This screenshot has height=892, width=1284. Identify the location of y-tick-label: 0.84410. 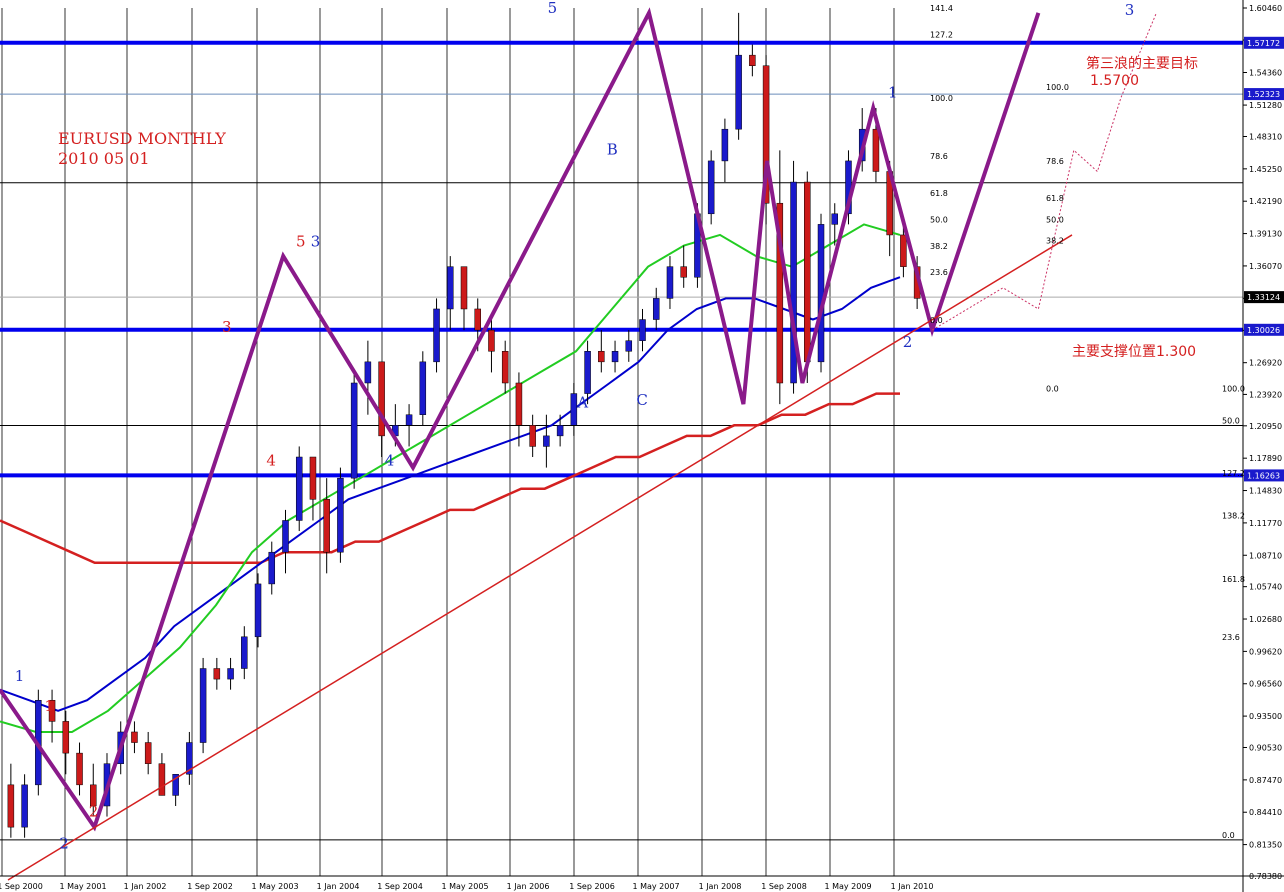
(1265, 812).